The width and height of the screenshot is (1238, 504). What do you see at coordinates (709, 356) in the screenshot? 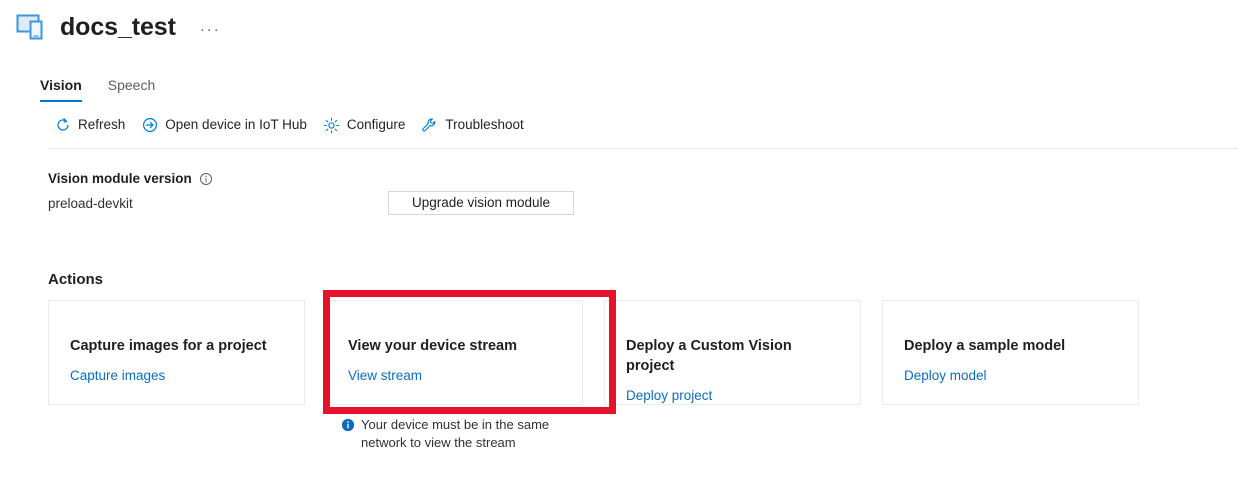
I see `card-title: Deploy a Custom Vision project` at bounding box center [709, 356].